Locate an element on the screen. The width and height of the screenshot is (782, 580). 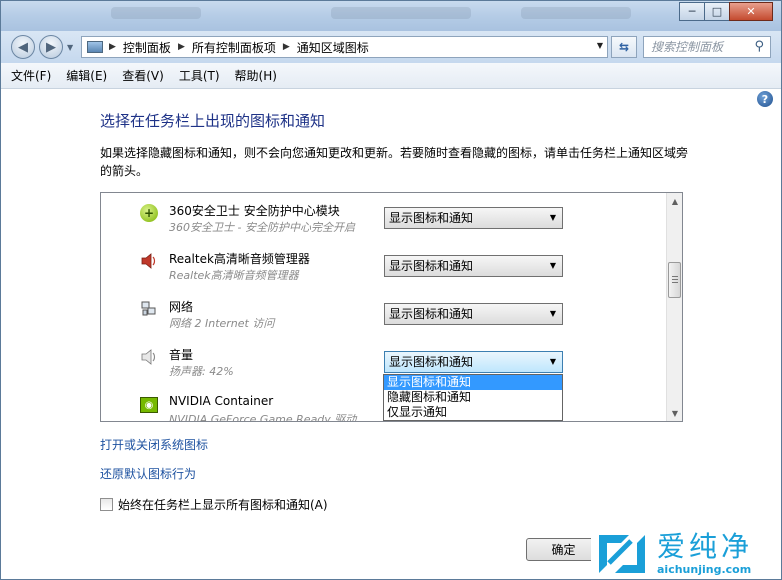
list-item-description: 网络 2 Internet 访问 is located at coordinates (222, 323).